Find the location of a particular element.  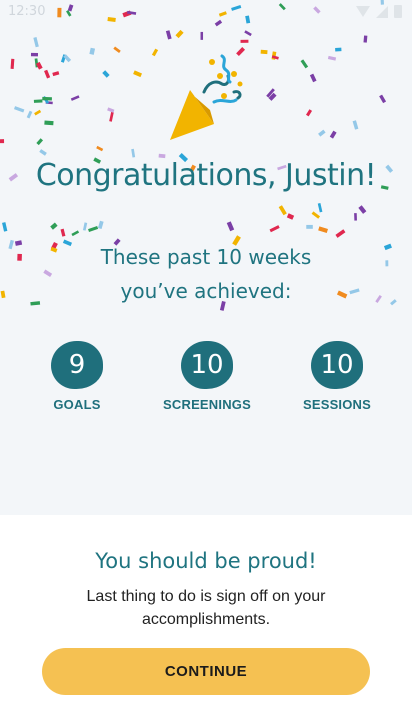

stat-label: GOALS is located at coordinates (77, 404).